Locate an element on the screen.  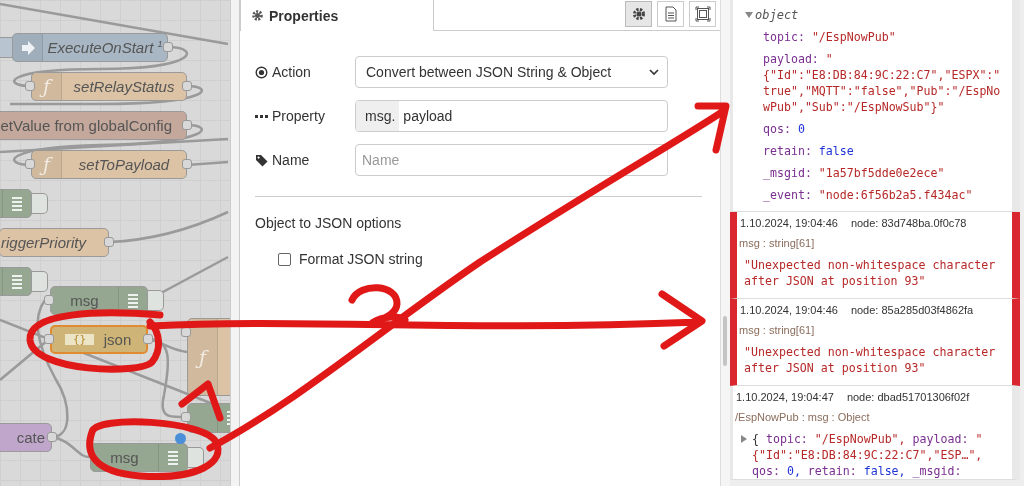
braces-icon: {} is located at coordinates (79, 339).